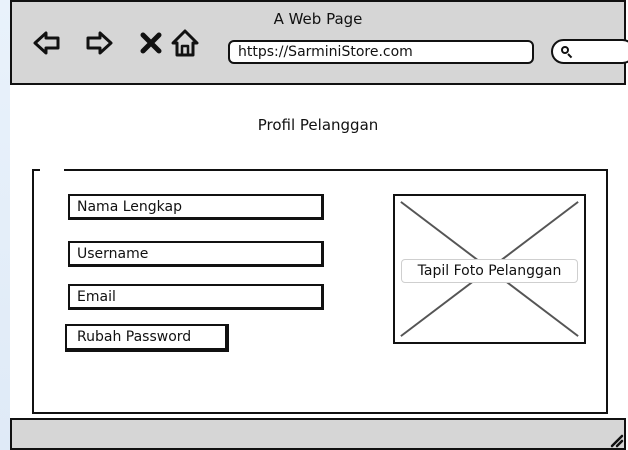  I want to click on resize-grip-icon, so click(617, 441).